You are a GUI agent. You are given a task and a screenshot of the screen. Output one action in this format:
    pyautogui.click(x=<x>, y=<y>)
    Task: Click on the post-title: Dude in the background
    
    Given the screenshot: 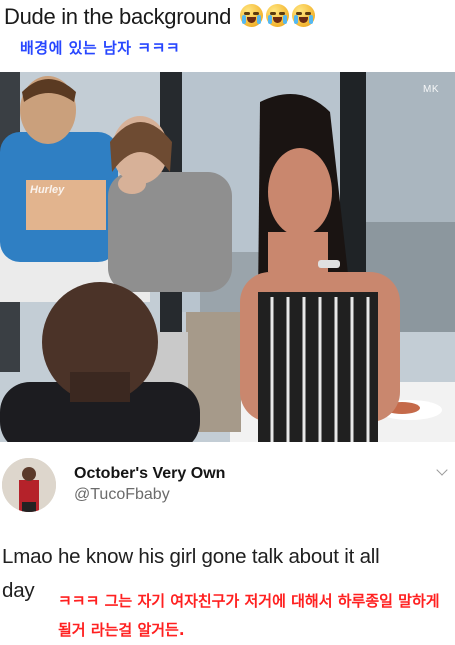 What is the action you would take?
    pyautogui.click(x=159, y=17)
    